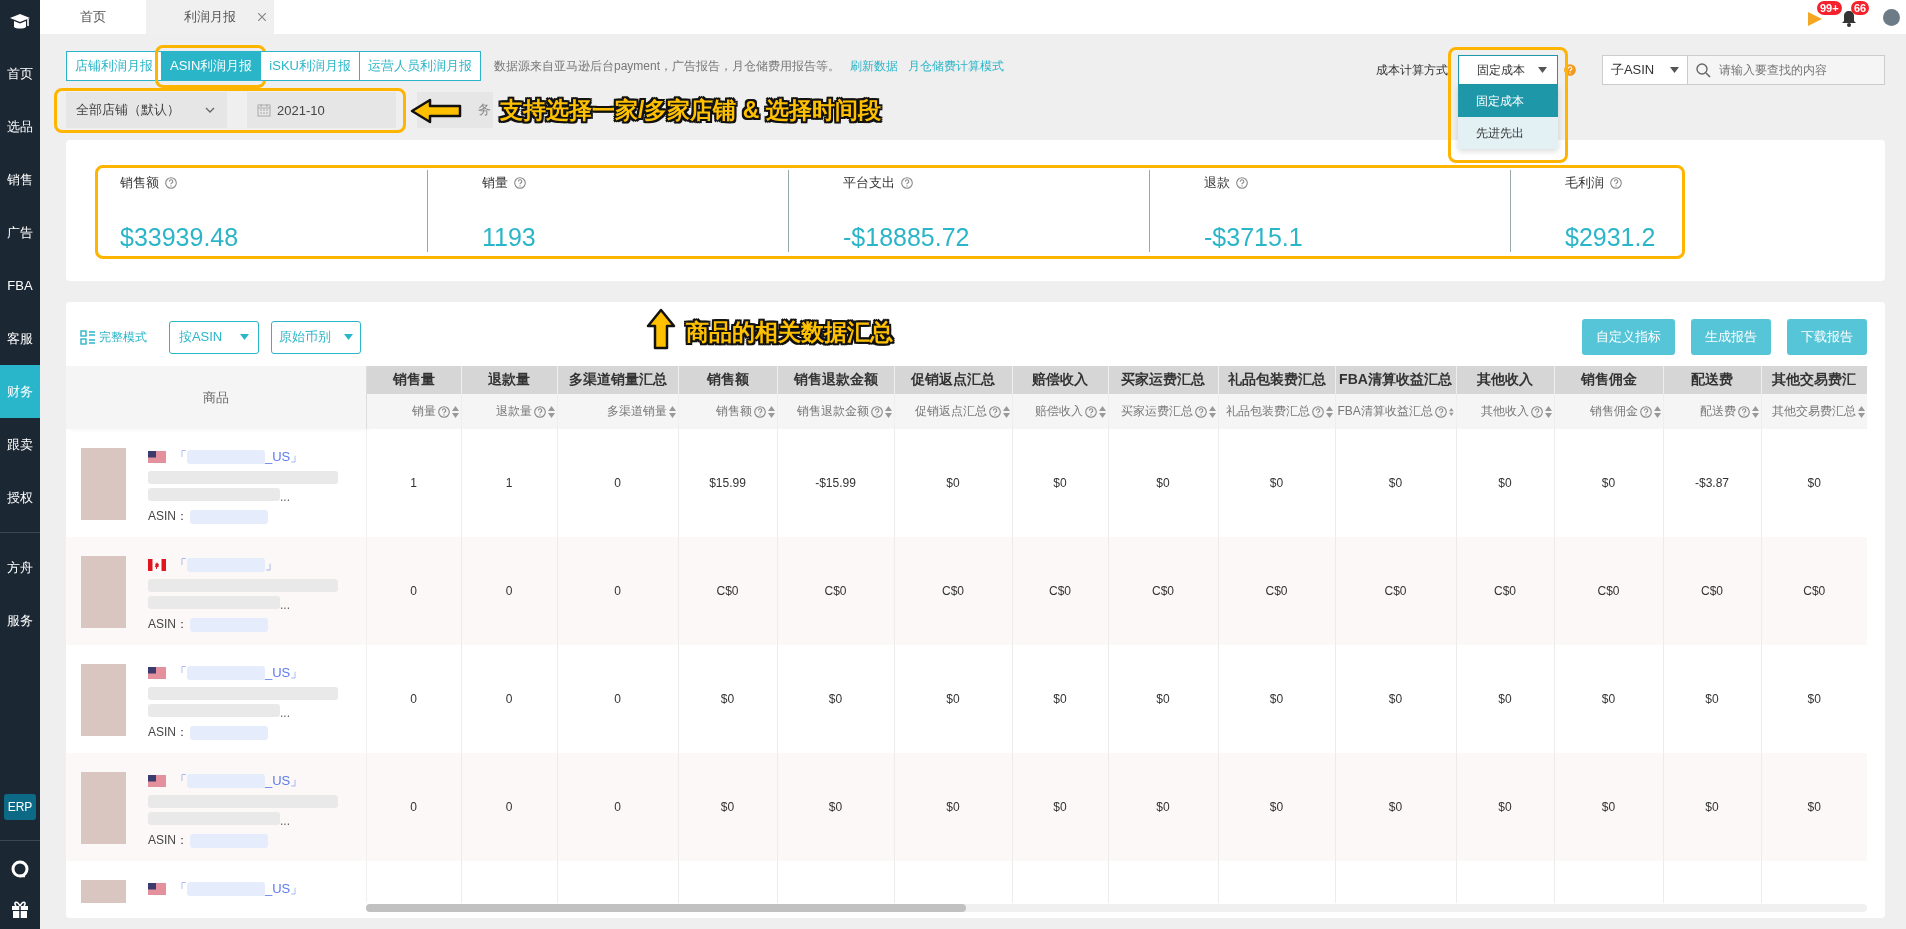 This screenshot has width=1906, height=929. I want to click on column-header: 礼品包装费汇总, so click(1276, 380).